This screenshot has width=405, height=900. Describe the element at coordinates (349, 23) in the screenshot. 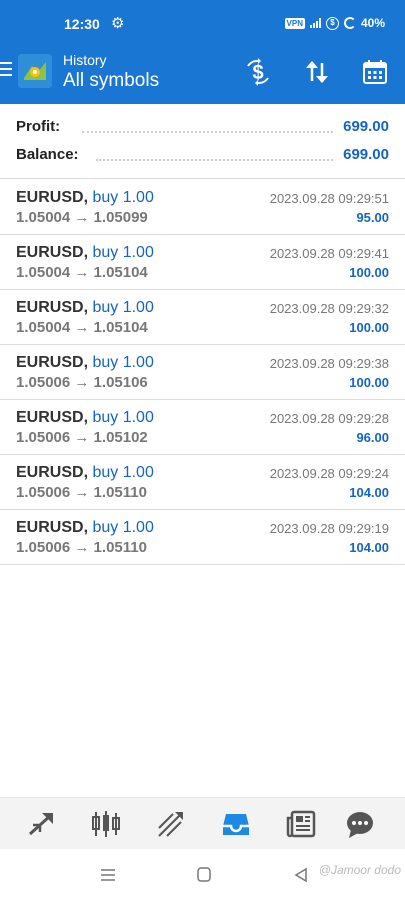

I see `battery-icon` at that location.